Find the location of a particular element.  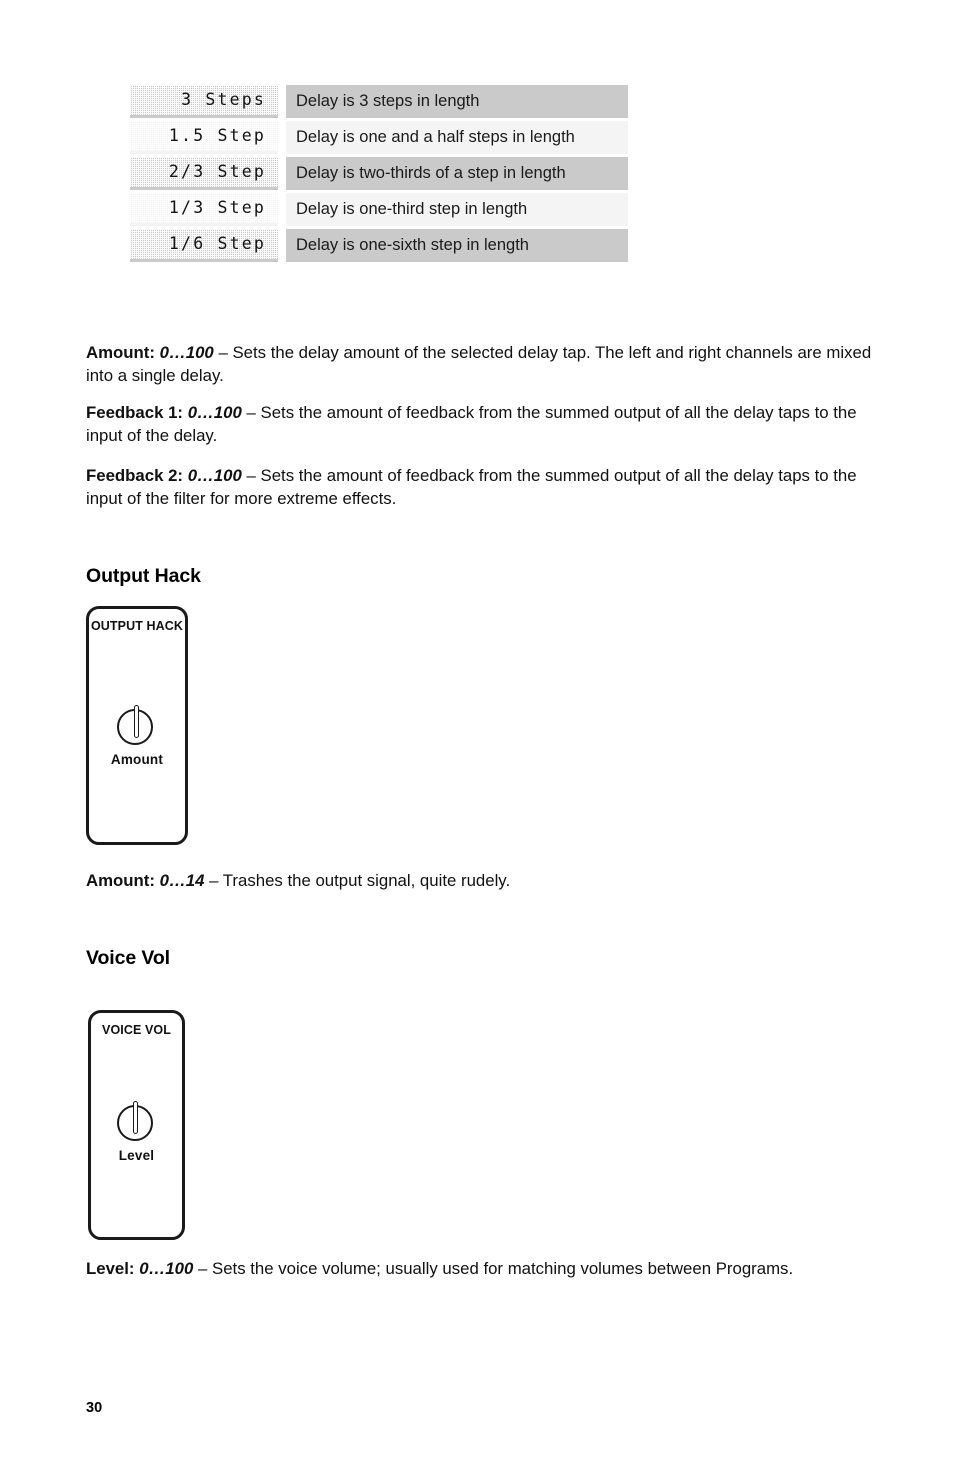

param-range: 0…14 is located at coordinates (182, 880).